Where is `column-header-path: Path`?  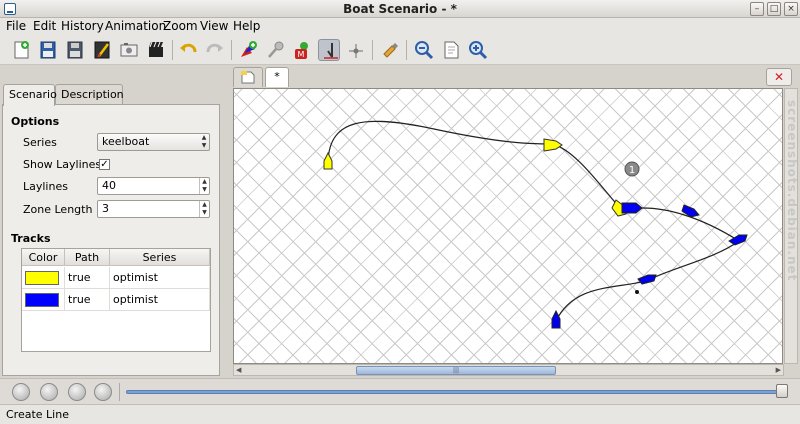
column-header-path: Path is located at coordinates (87, 257).